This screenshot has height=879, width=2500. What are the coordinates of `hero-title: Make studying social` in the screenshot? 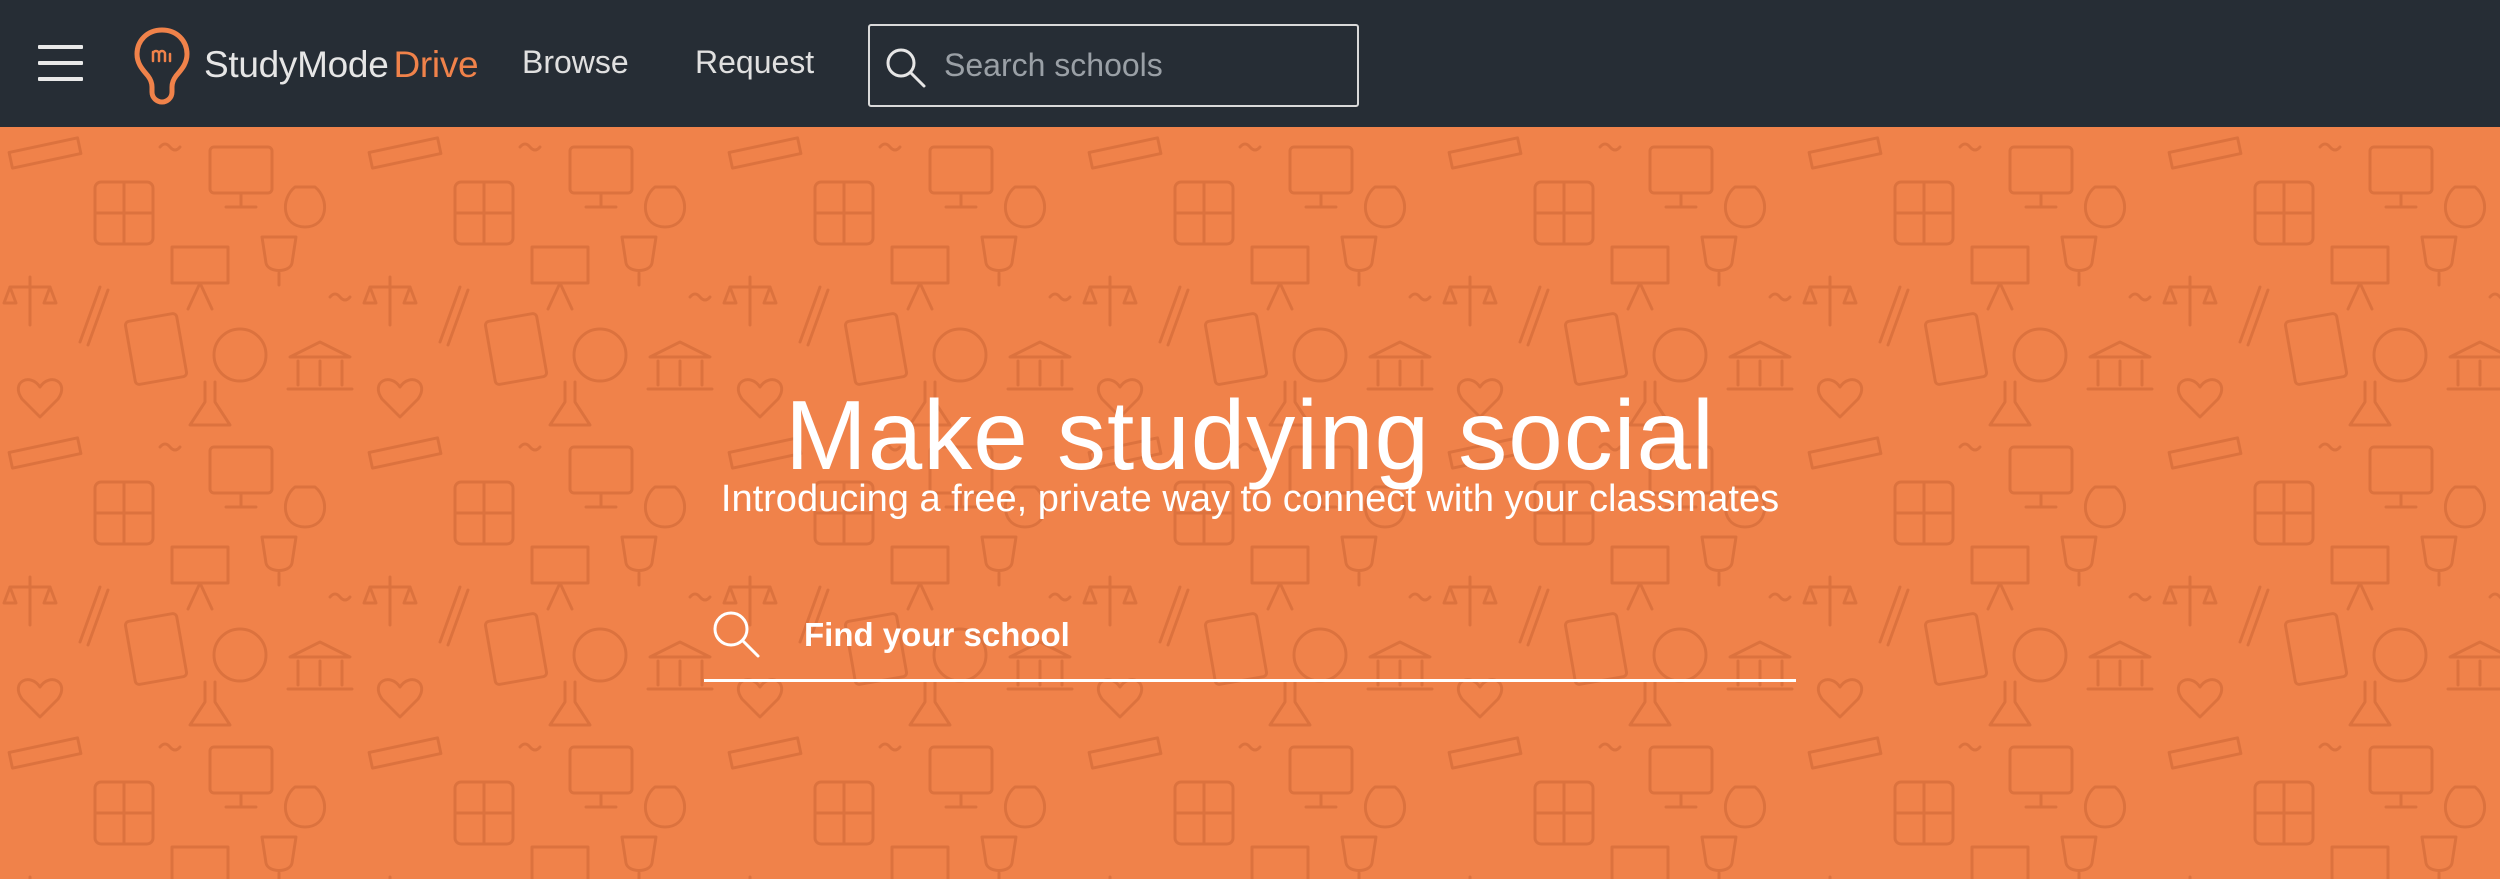 It's located at (1250, 434).